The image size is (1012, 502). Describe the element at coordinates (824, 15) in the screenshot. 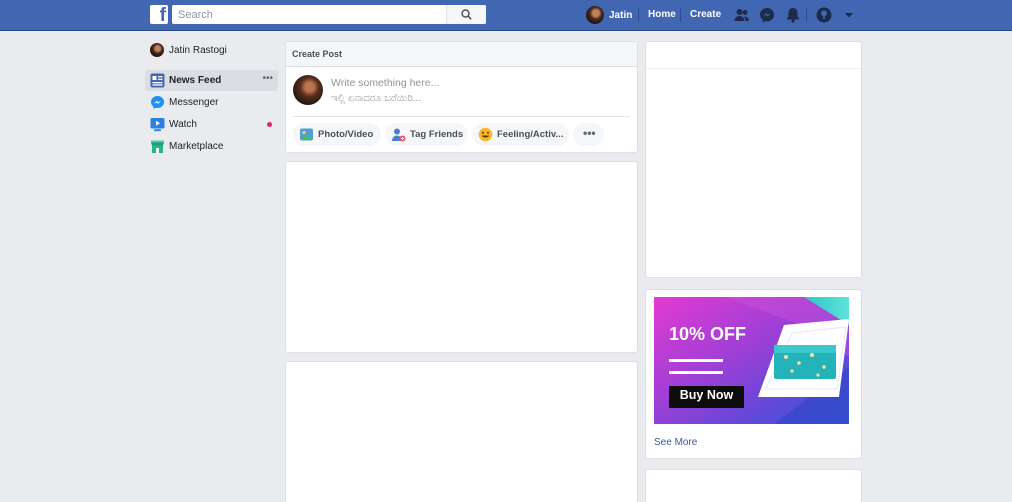

I see `help-icon` at that location.